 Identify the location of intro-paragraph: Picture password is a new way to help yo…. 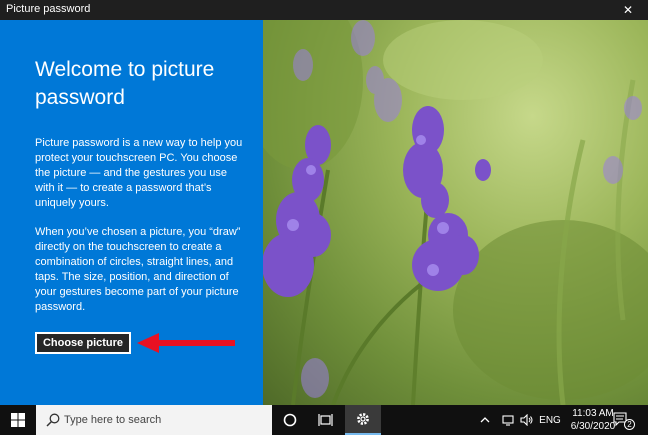
(139, 173).